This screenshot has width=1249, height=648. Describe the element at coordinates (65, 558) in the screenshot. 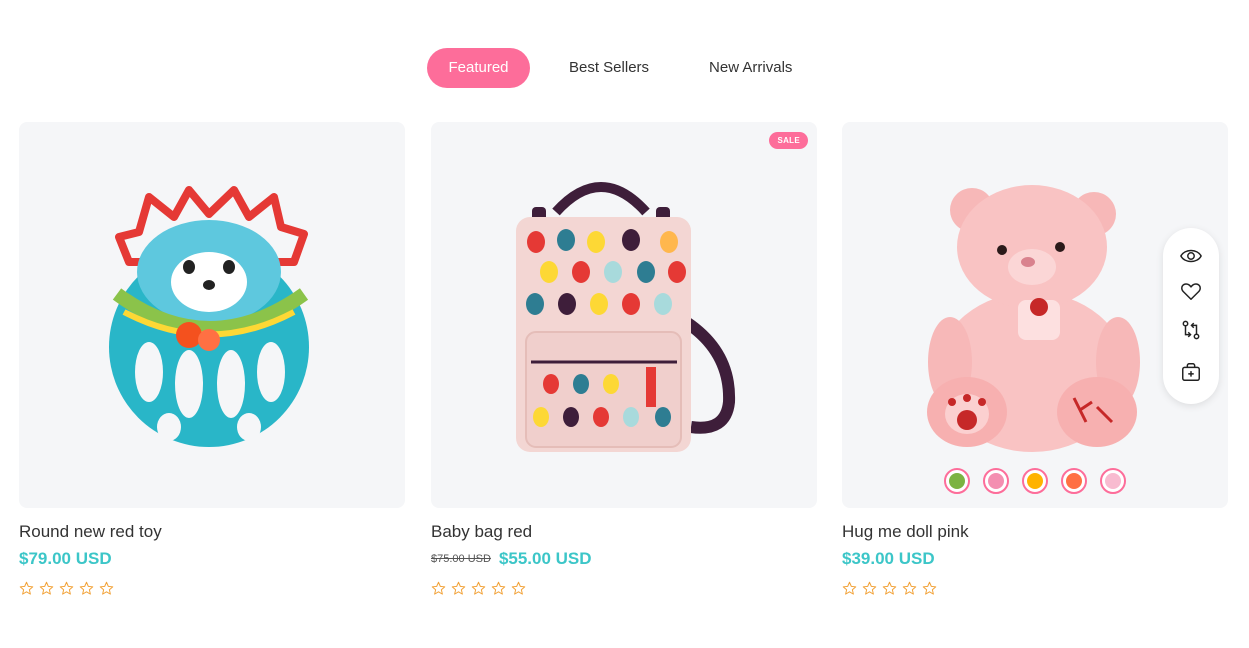

I see `product-price: $79.00 USD` at that location.